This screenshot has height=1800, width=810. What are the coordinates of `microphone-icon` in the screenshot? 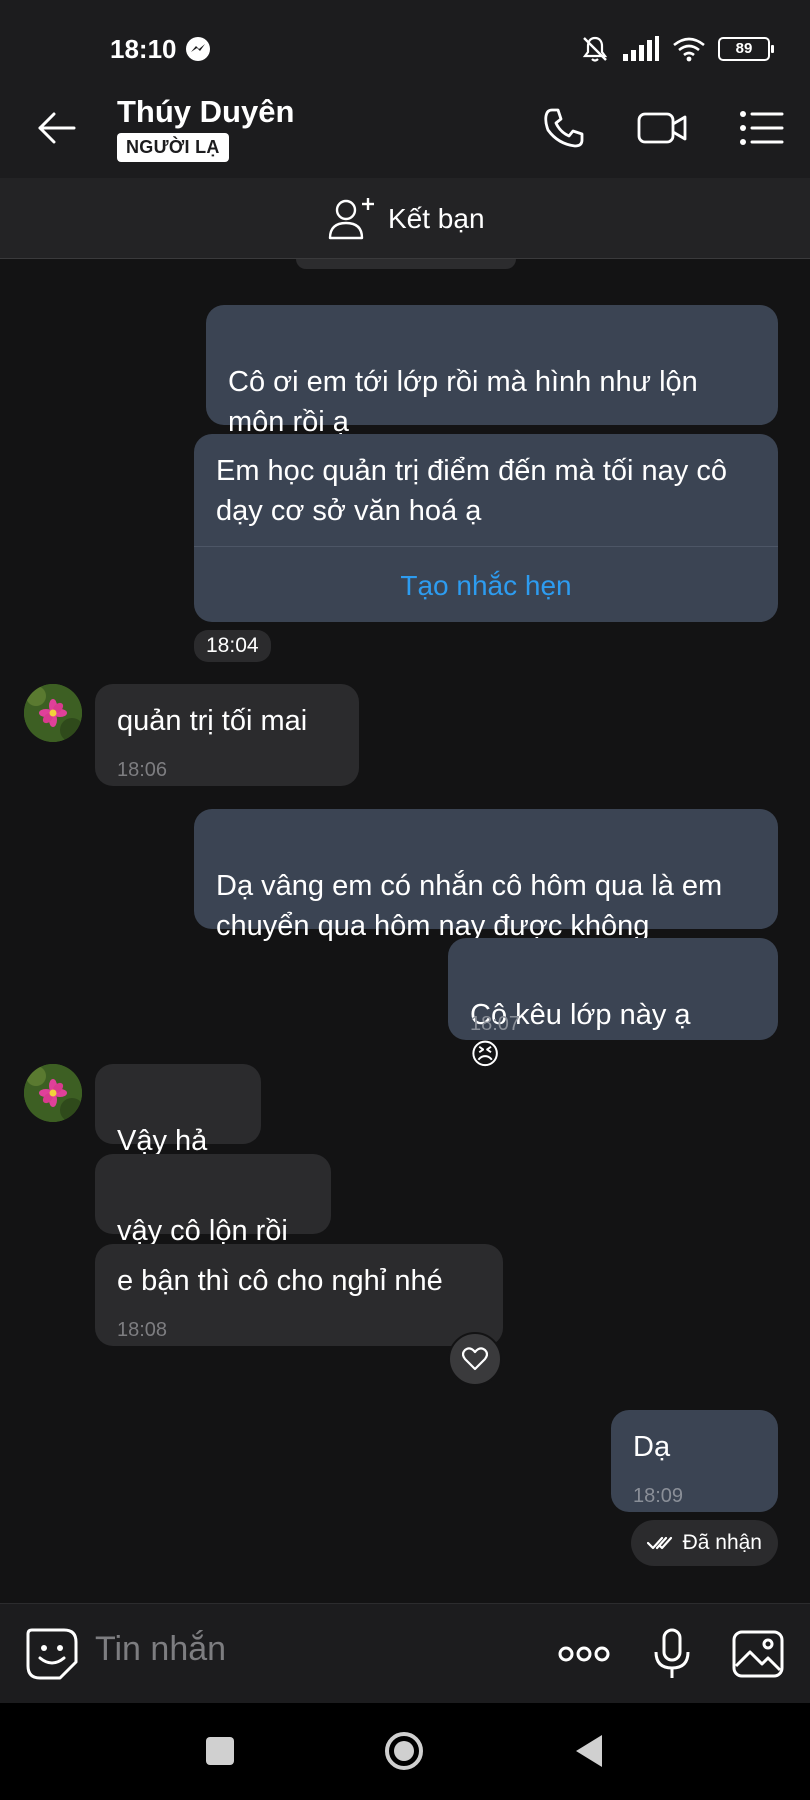 It's located at (672, 1654).